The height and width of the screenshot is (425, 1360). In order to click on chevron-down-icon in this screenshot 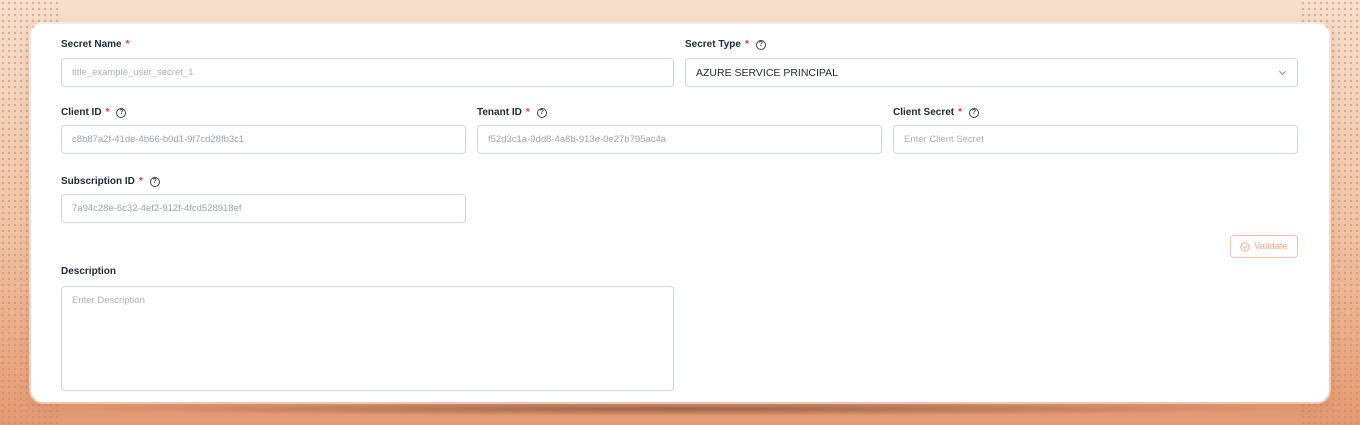, I will do `click(1282, 73)`.